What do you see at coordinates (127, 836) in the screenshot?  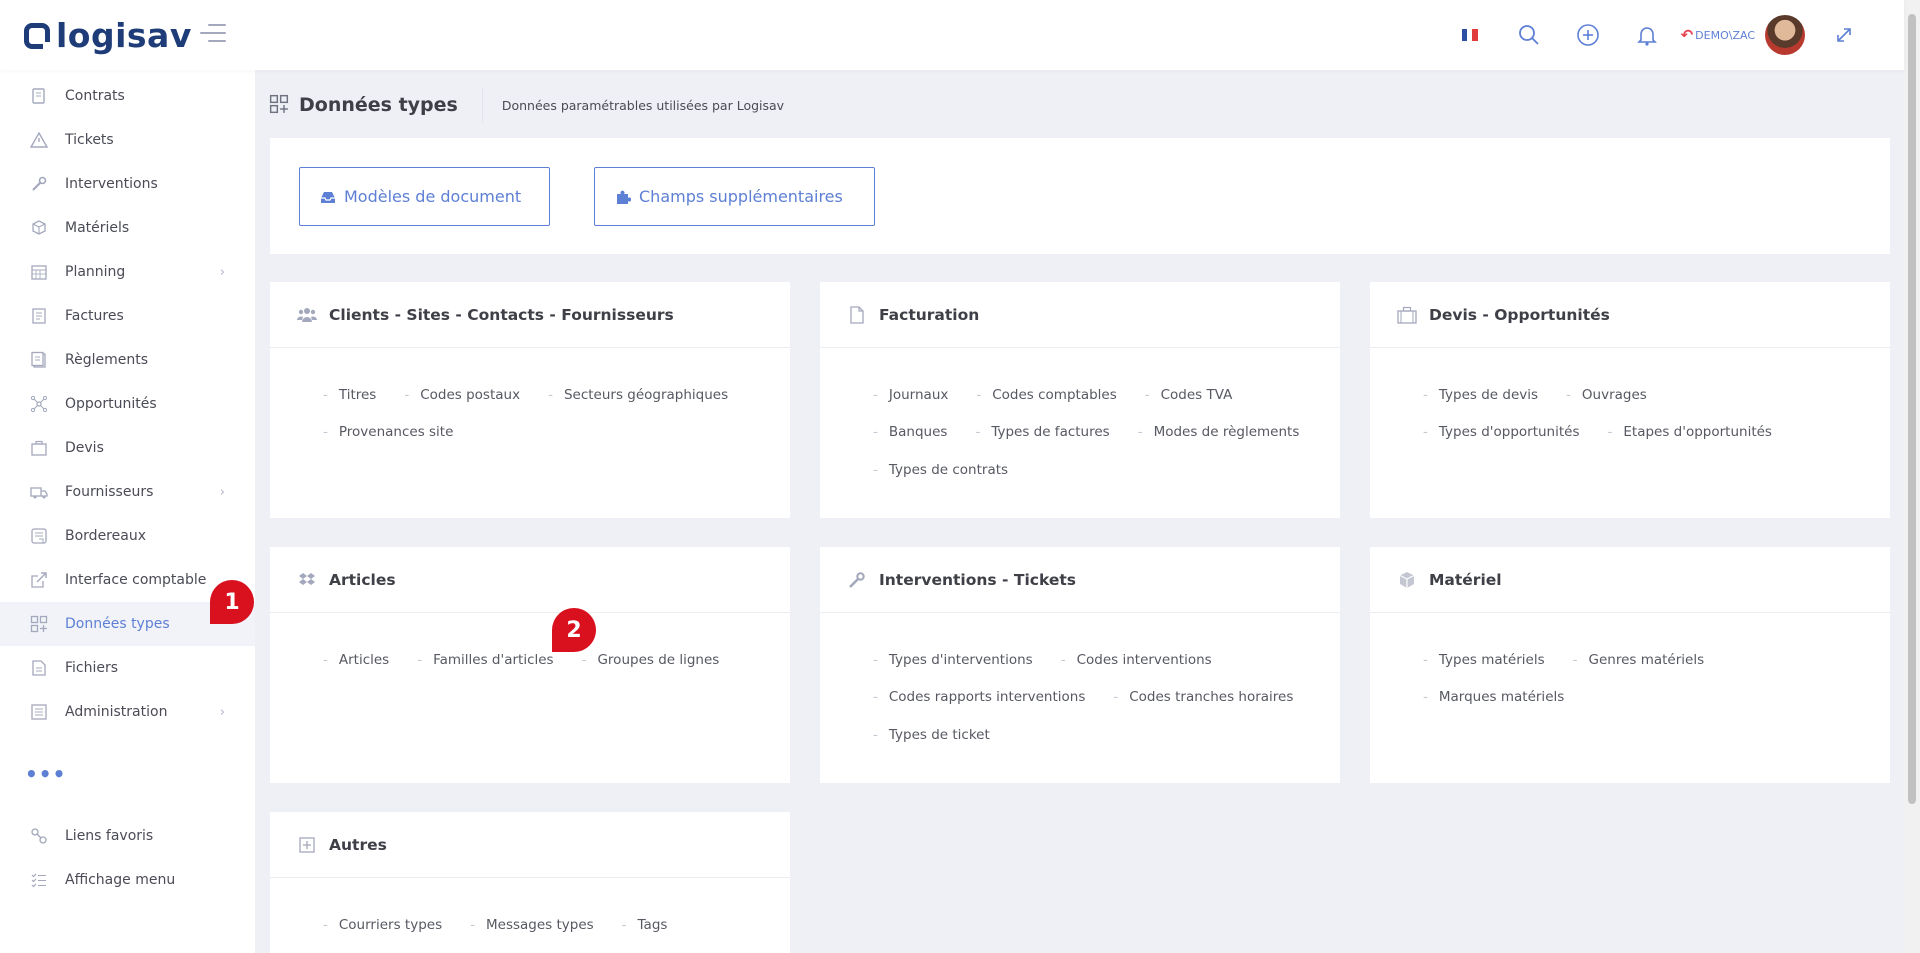 I see `sidebar-item-liens-favoris: Liens favoris` at bounding box center [127, 836].